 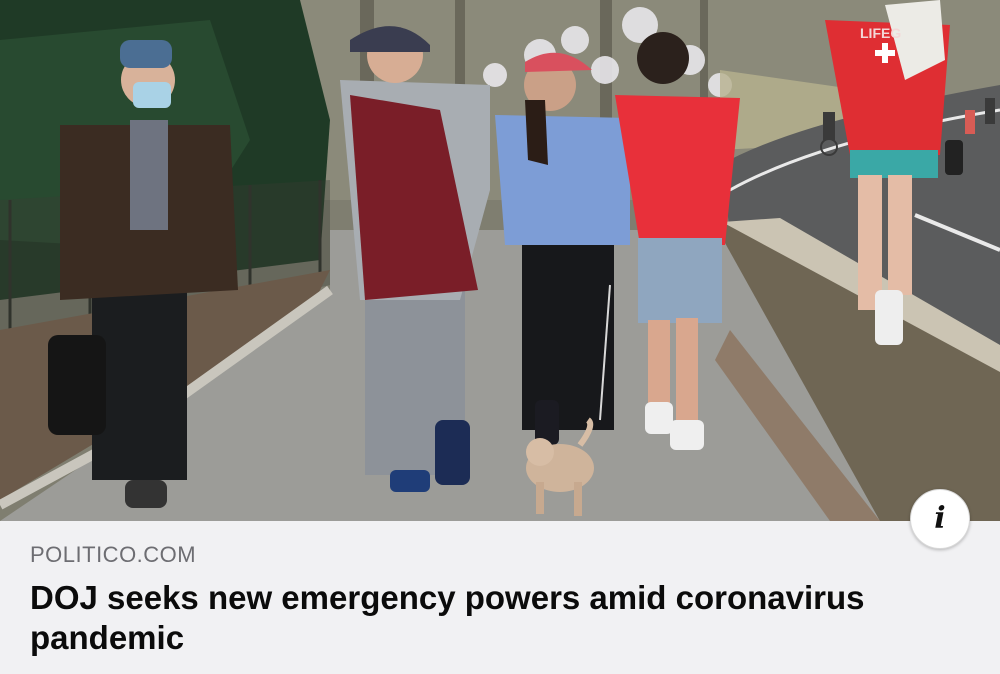 I want to click on shirt-text: LIFEG, so click(x=880, y=33).